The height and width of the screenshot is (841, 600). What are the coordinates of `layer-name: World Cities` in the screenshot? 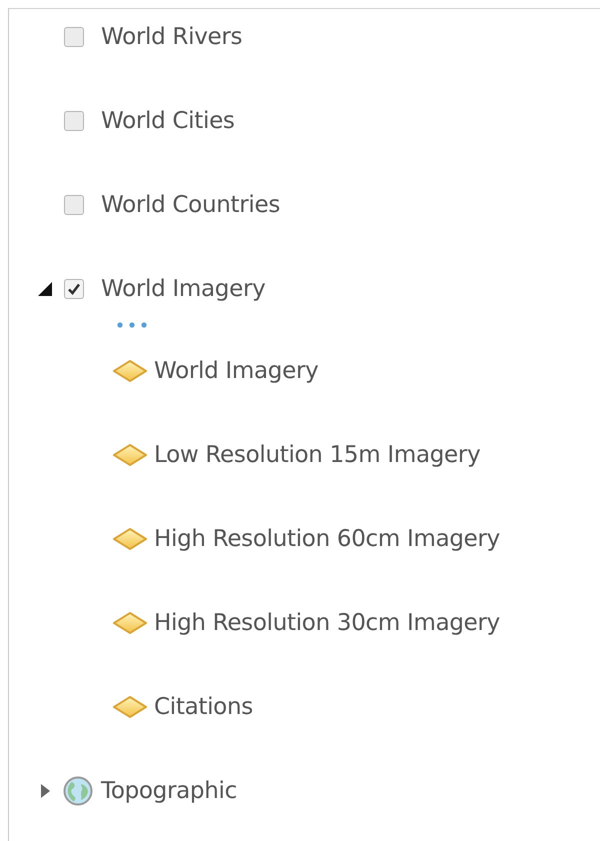 It's located at (168, 121).